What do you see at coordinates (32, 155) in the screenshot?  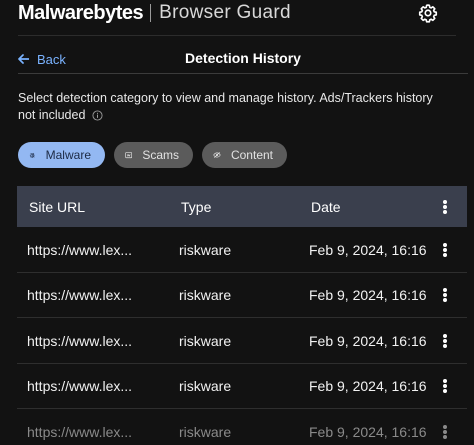 I see `bug-icon` at bounding box center [32, 155].